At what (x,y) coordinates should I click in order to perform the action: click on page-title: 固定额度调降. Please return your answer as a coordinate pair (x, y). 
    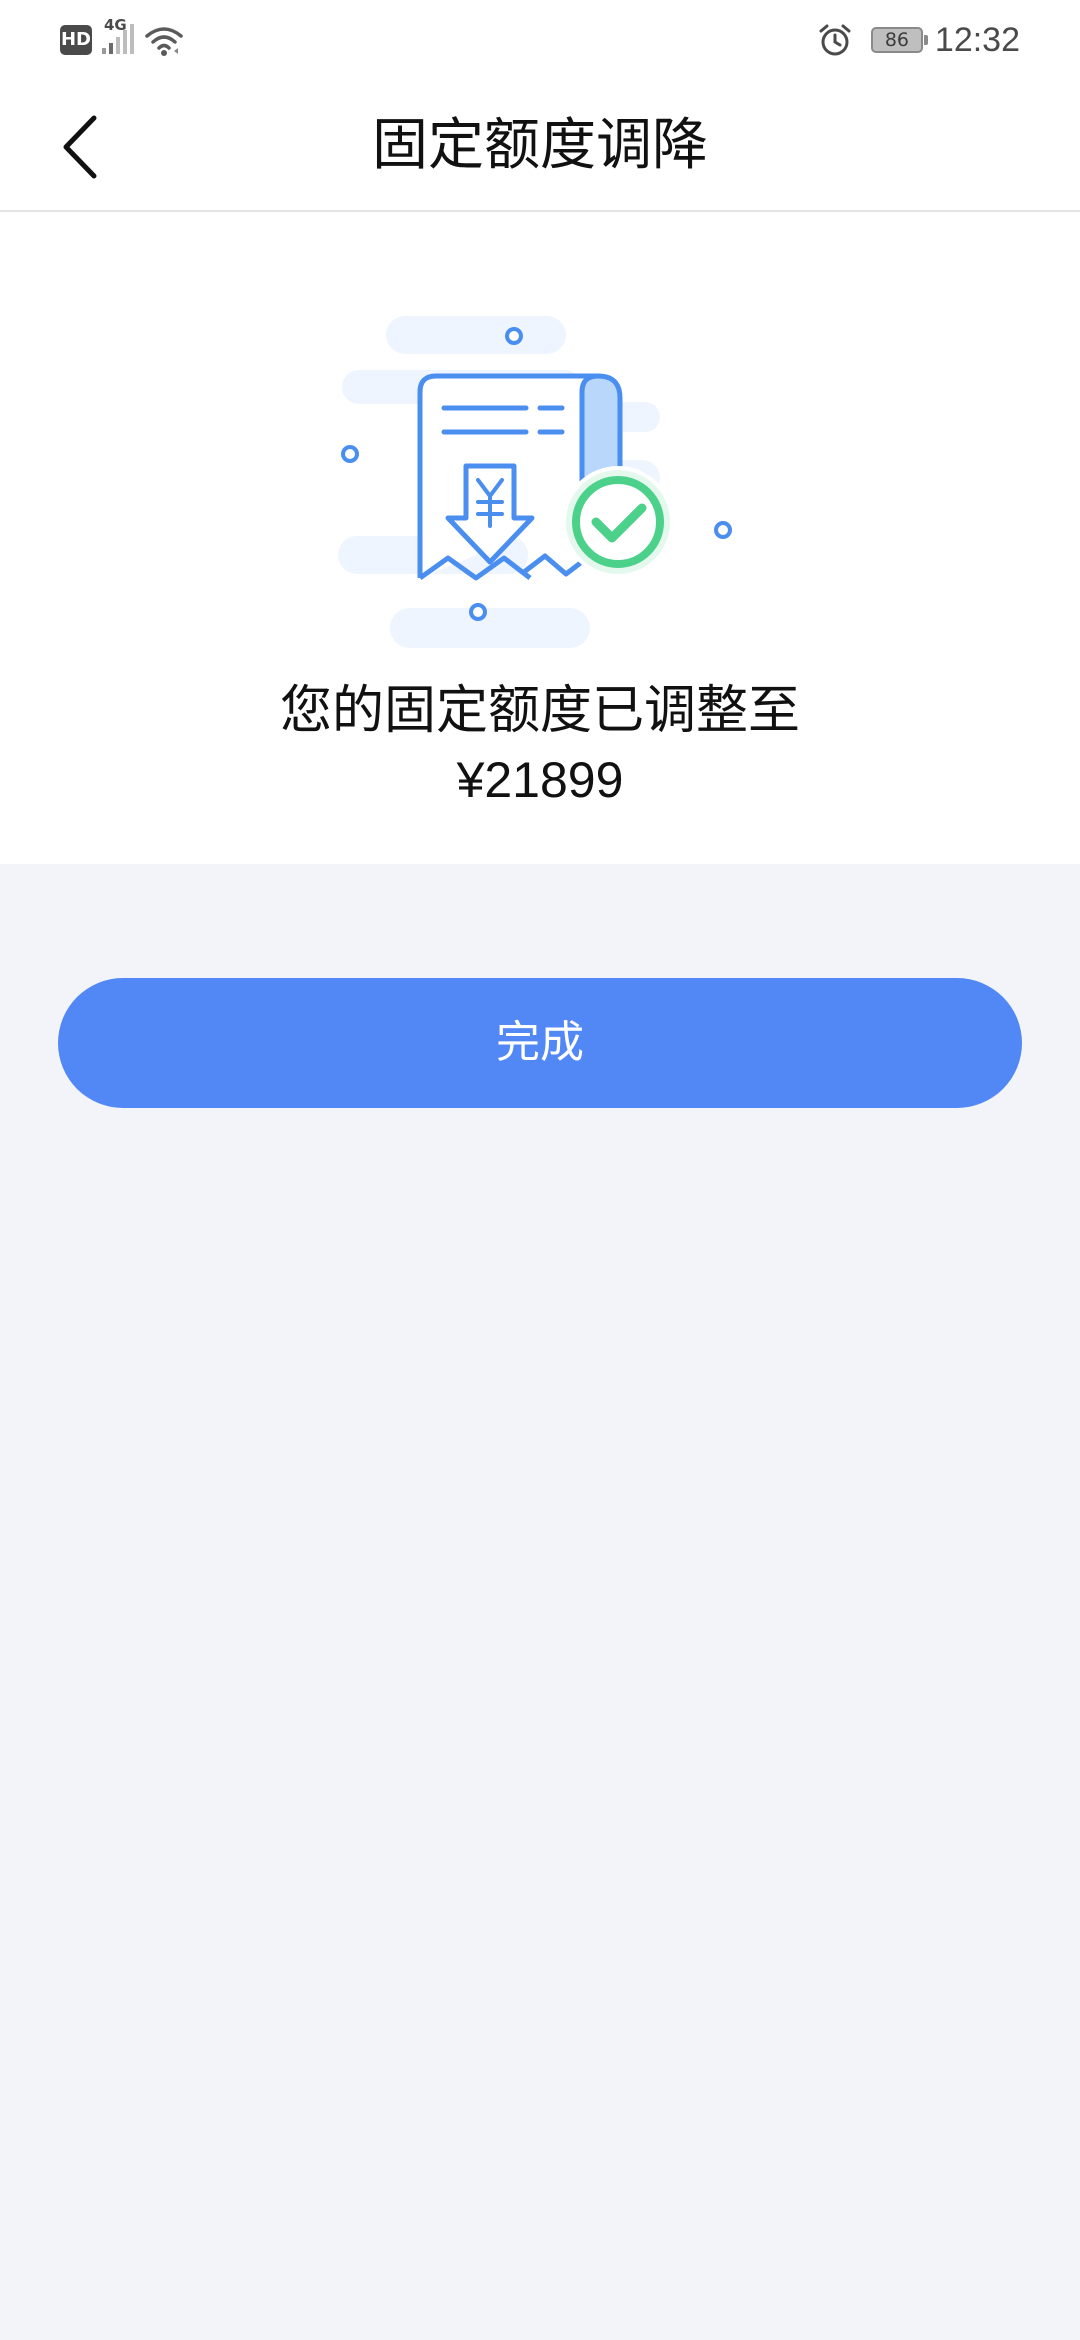
    Looking at the image, I should click on (540, 145).